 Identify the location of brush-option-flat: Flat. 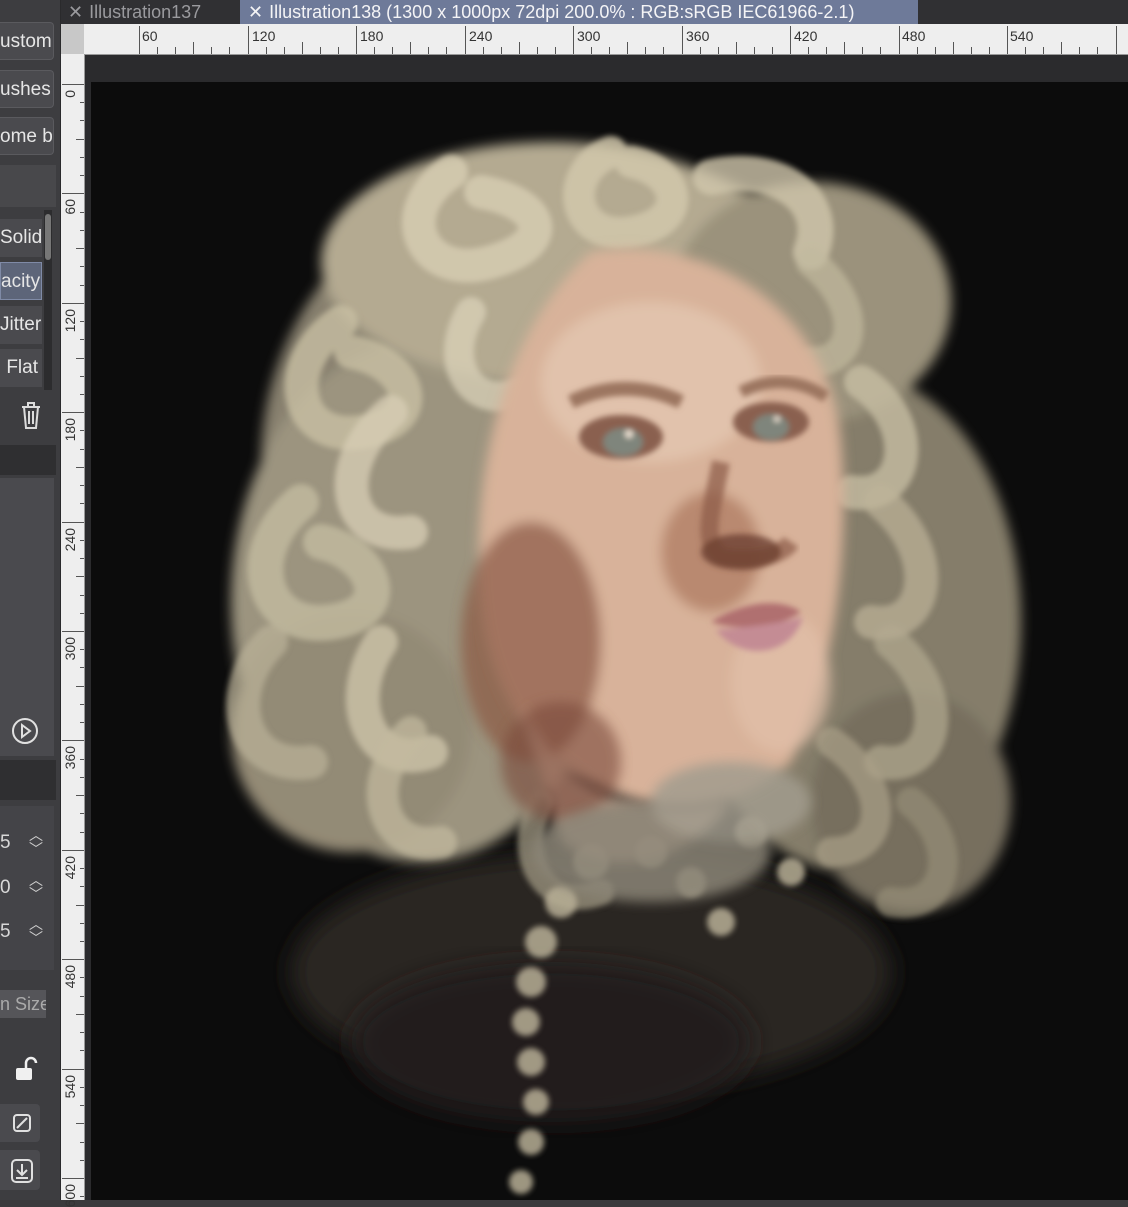
(21, 368).